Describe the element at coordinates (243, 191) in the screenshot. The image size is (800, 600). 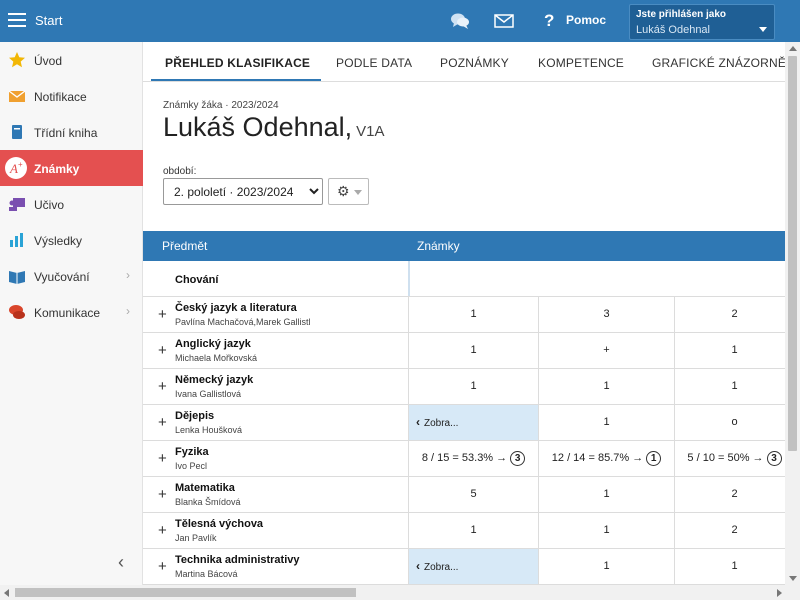
I see `period-select: 2. pololetí · 2023/2024` at that location.